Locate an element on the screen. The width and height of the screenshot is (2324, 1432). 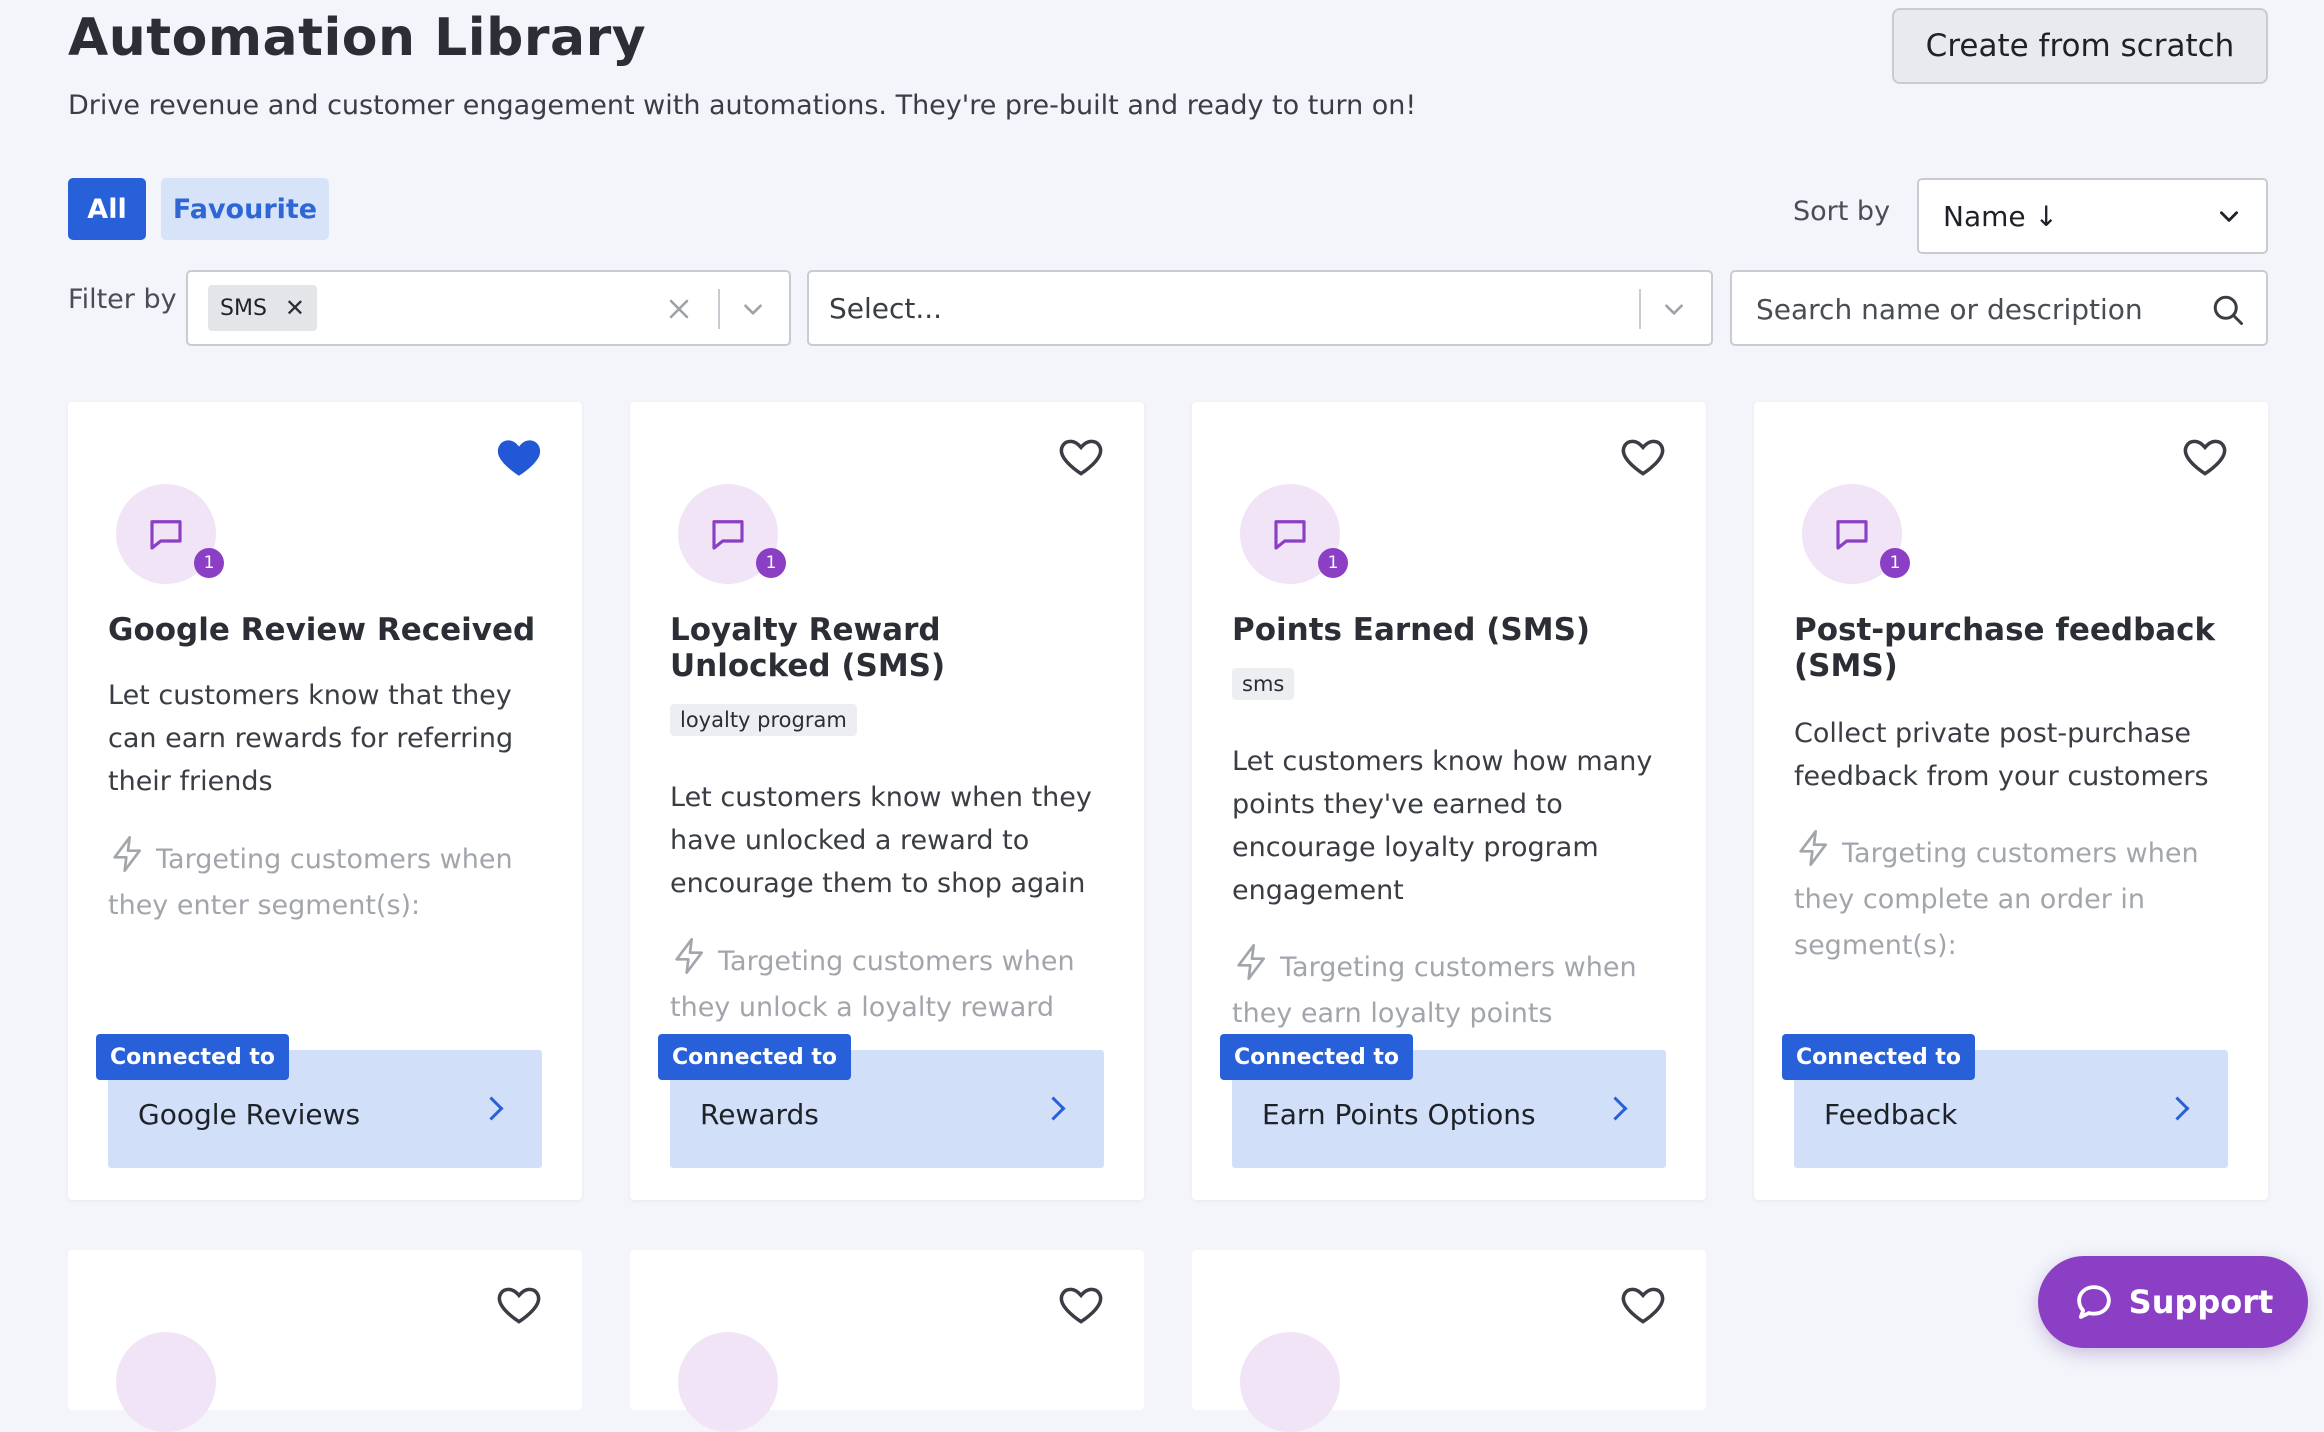
card-title: Points Earned (SMS) is located at coordinates (1411, 630).